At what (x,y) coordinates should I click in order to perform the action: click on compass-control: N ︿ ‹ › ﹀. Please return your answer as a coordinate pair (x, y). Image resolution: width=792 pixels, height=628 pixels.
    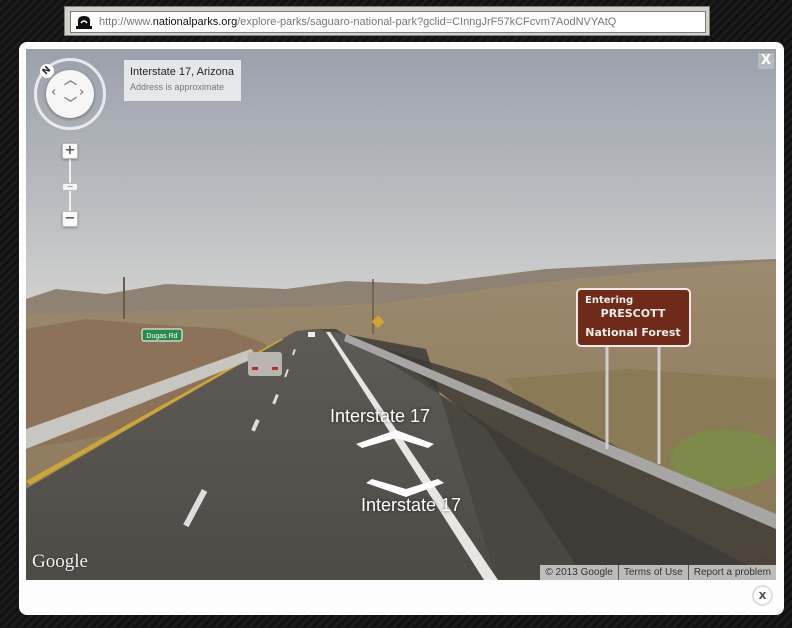
    Looking at the image, I should click on (70, 94).